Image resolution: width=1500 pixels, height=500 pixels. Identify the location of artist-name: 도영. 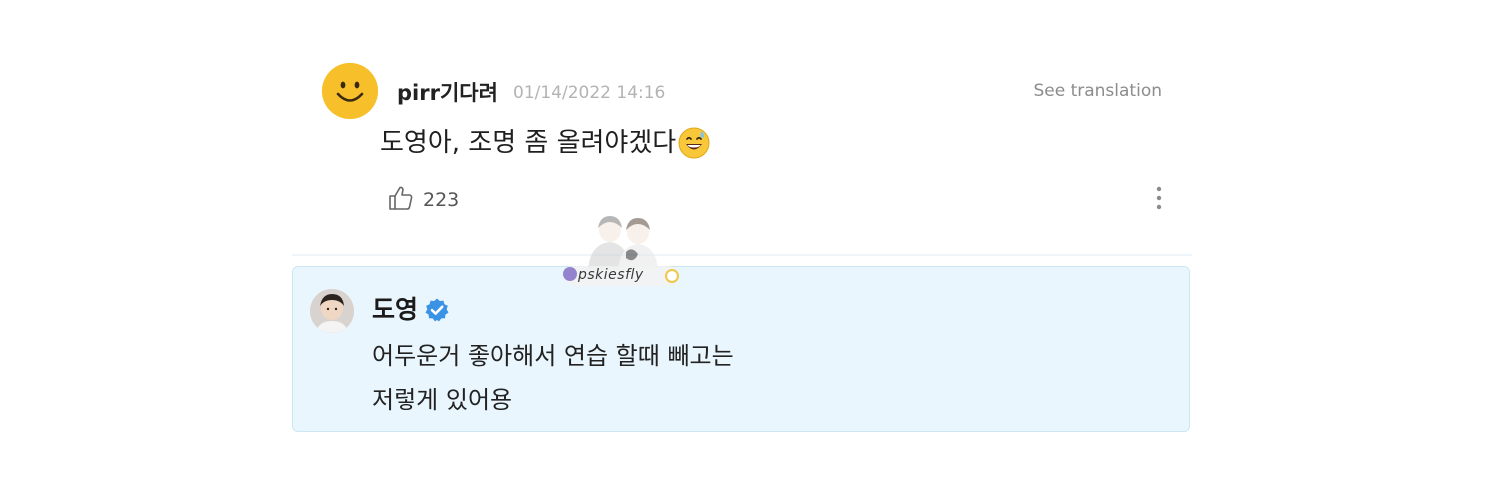
(395, 310).